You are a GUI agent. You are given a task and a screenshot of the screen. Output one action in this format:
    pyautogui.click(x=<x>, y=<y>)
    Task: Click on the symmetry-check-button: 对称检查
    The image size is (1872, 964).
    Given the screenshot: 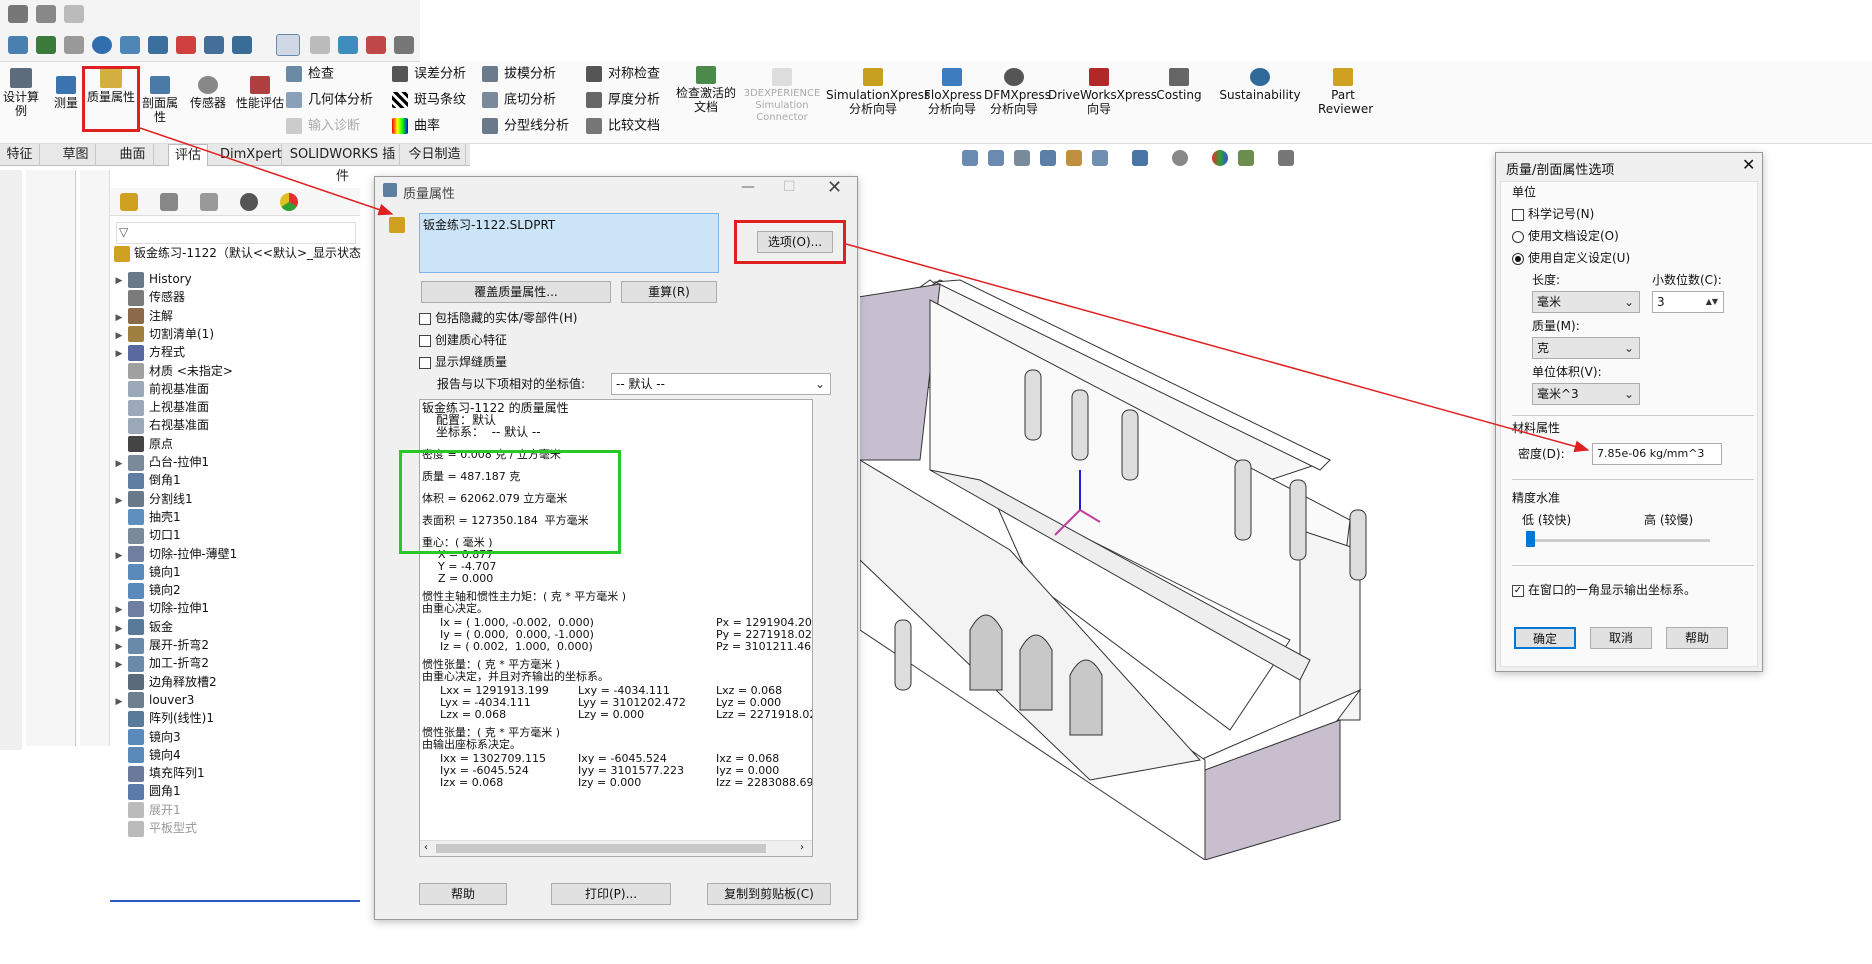 What is the action you would take?
    pyautogui.click(x=623, y=74)
    